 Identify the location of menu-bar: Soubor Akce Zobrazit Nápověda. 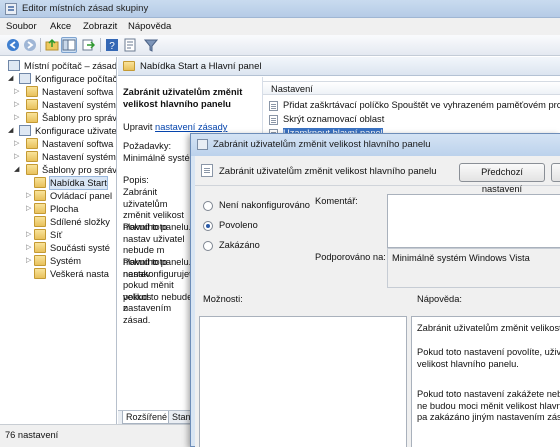
(280, 26).